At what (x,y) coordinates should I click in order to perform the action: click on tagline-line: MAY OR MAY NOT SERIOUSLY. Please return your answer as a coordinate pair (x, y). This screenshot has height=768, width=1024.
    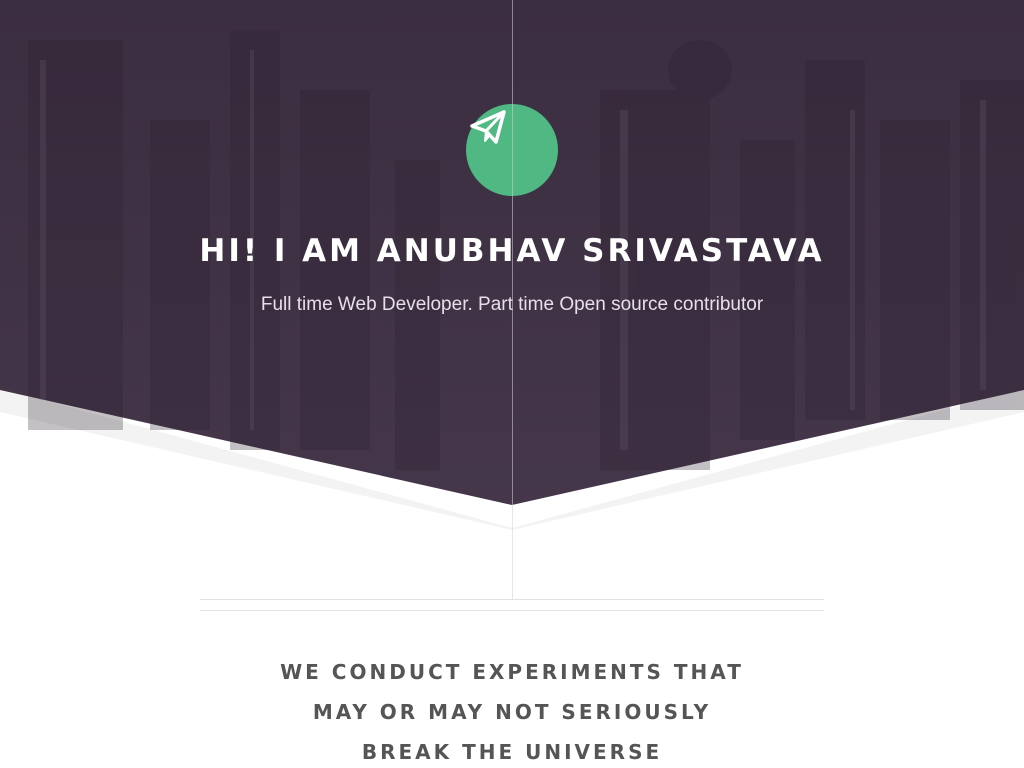
    Looking at the image, I should click on (512, 712).